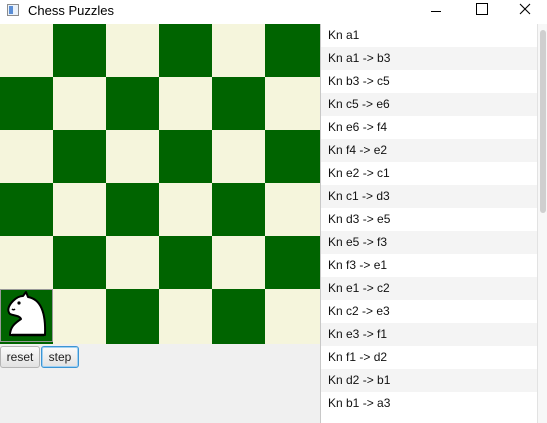  Describe the element at coordinates (238, 50) in the screenshot. I see `square-e6` at that location.